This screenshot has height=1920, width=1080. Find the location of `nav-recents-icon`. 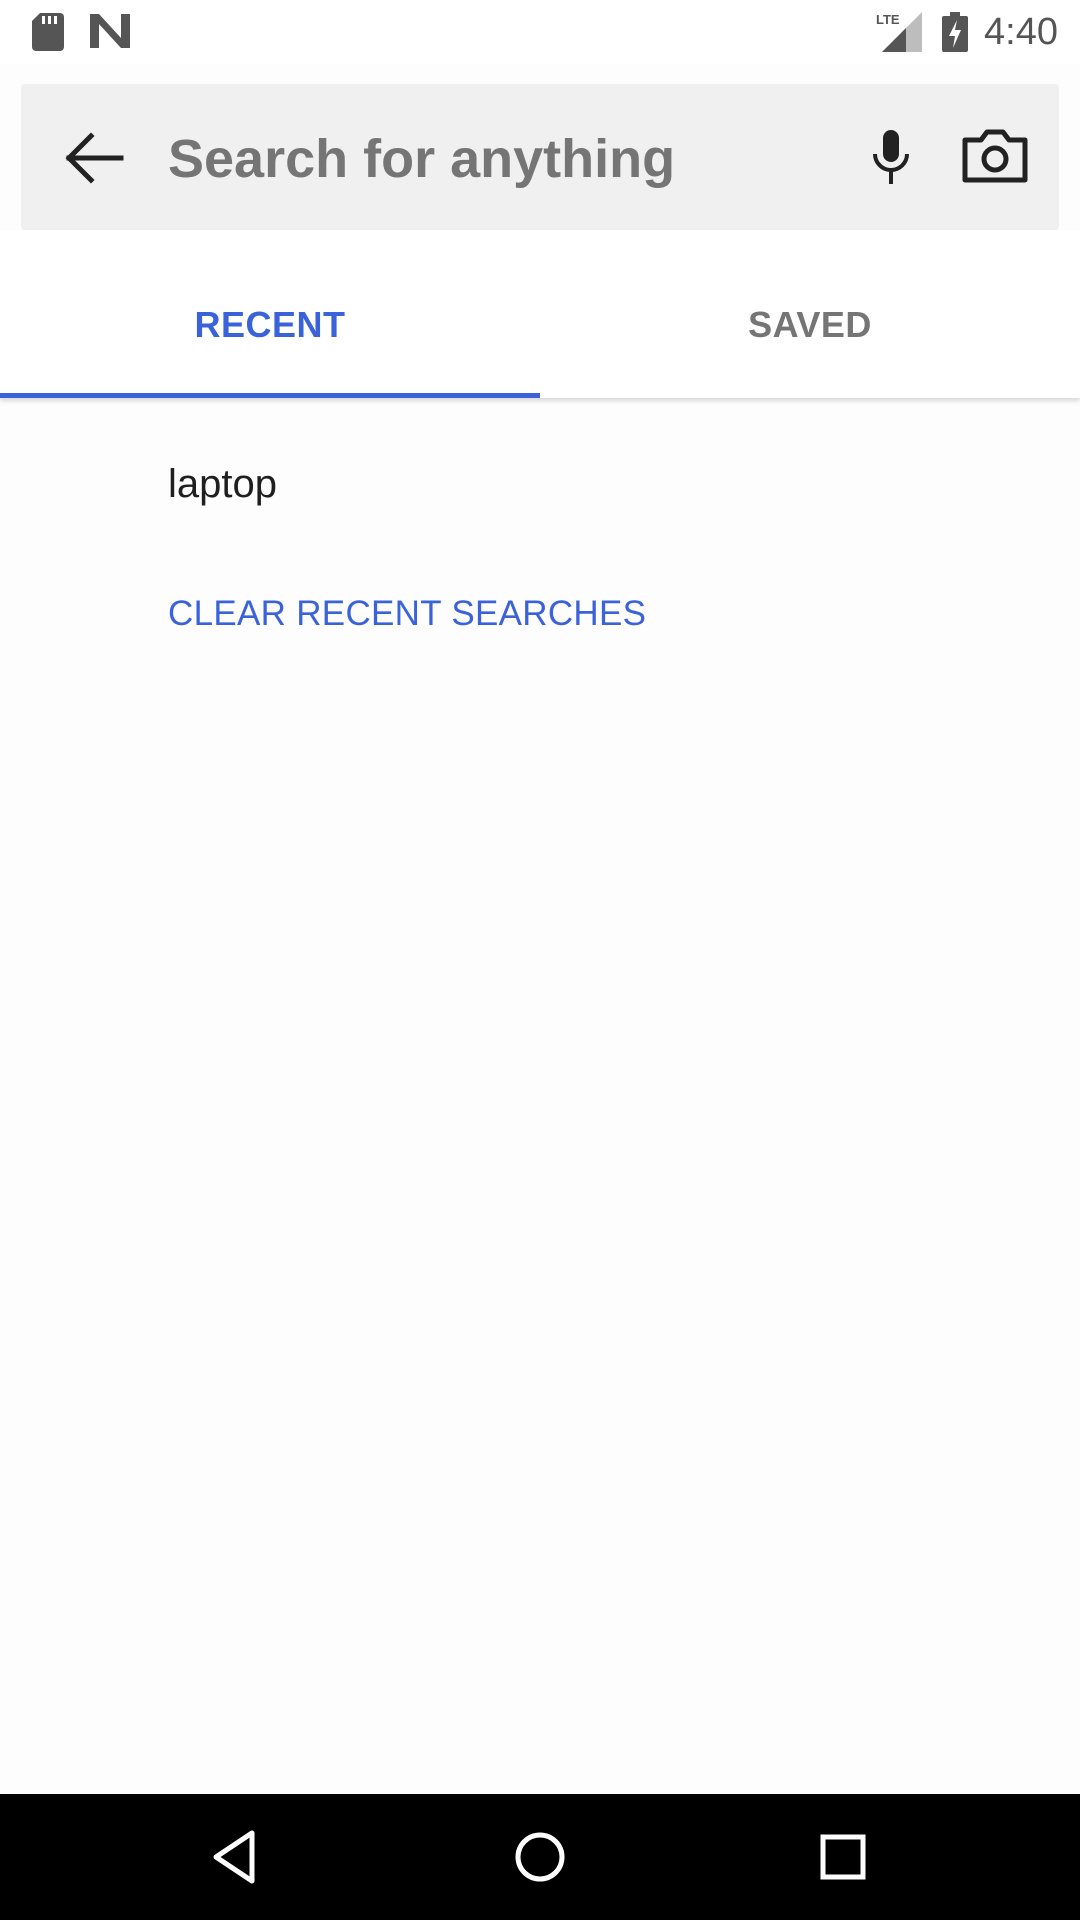

nav-recents-icon is located at coordinates (843, 1857).